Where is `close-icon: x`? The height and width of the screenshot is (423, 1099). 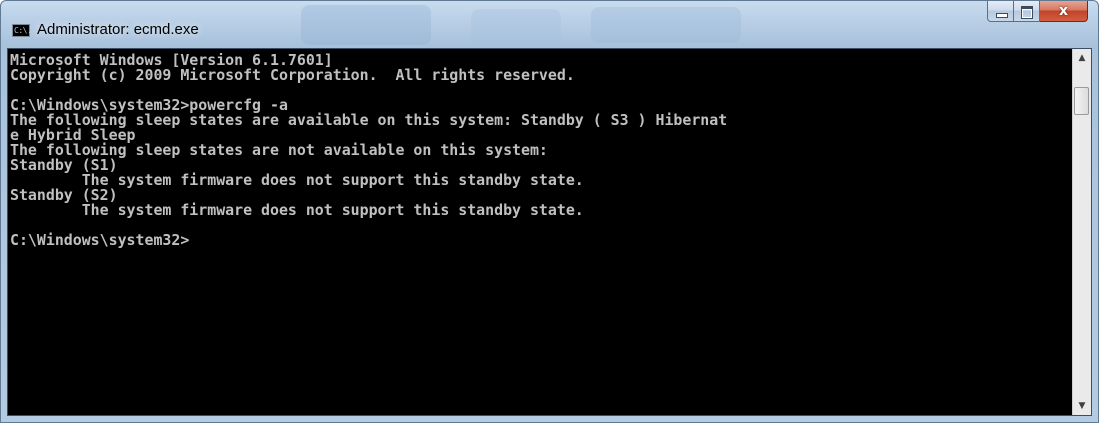 close-icon: x is located at coordinates (1063, 11).